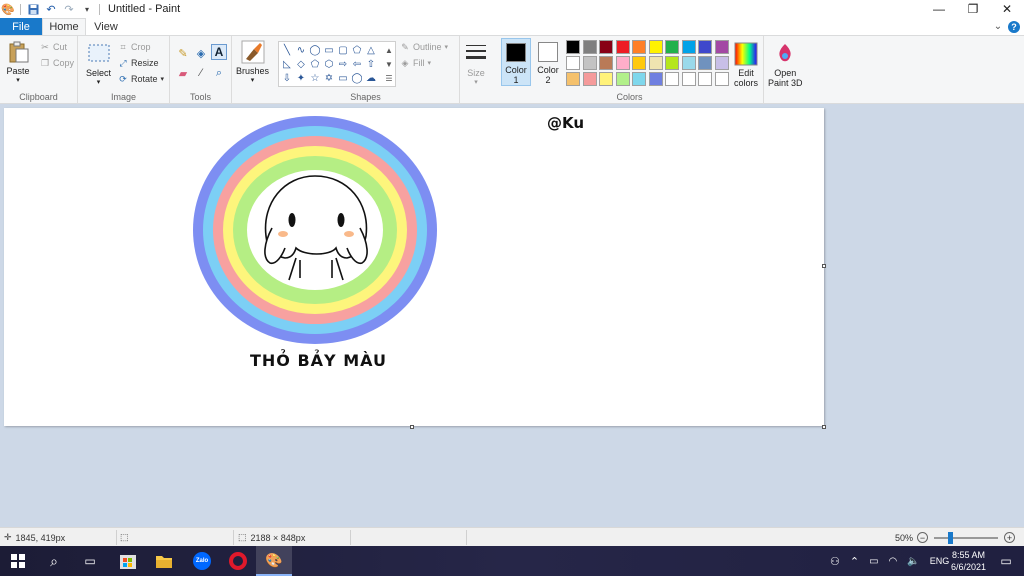 The image size is (1024, 576). I want to click on search-button: ⌕, so click(54, 561).